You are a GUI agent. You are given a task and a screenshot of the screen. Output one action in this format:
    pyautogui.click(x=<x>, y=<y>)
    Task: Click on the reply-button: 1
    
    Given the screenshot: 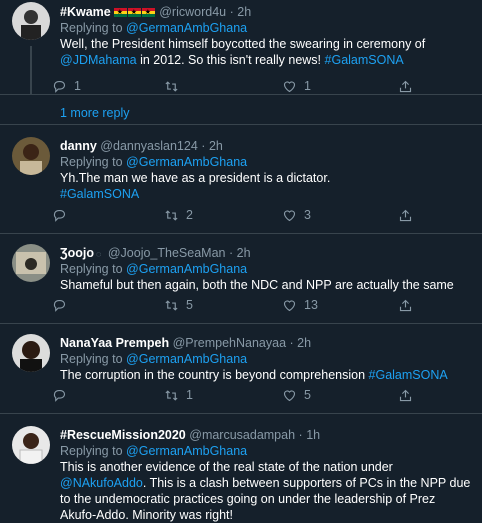 What is the action you would take?
    pyautogui.click(x=66, y=86)
    